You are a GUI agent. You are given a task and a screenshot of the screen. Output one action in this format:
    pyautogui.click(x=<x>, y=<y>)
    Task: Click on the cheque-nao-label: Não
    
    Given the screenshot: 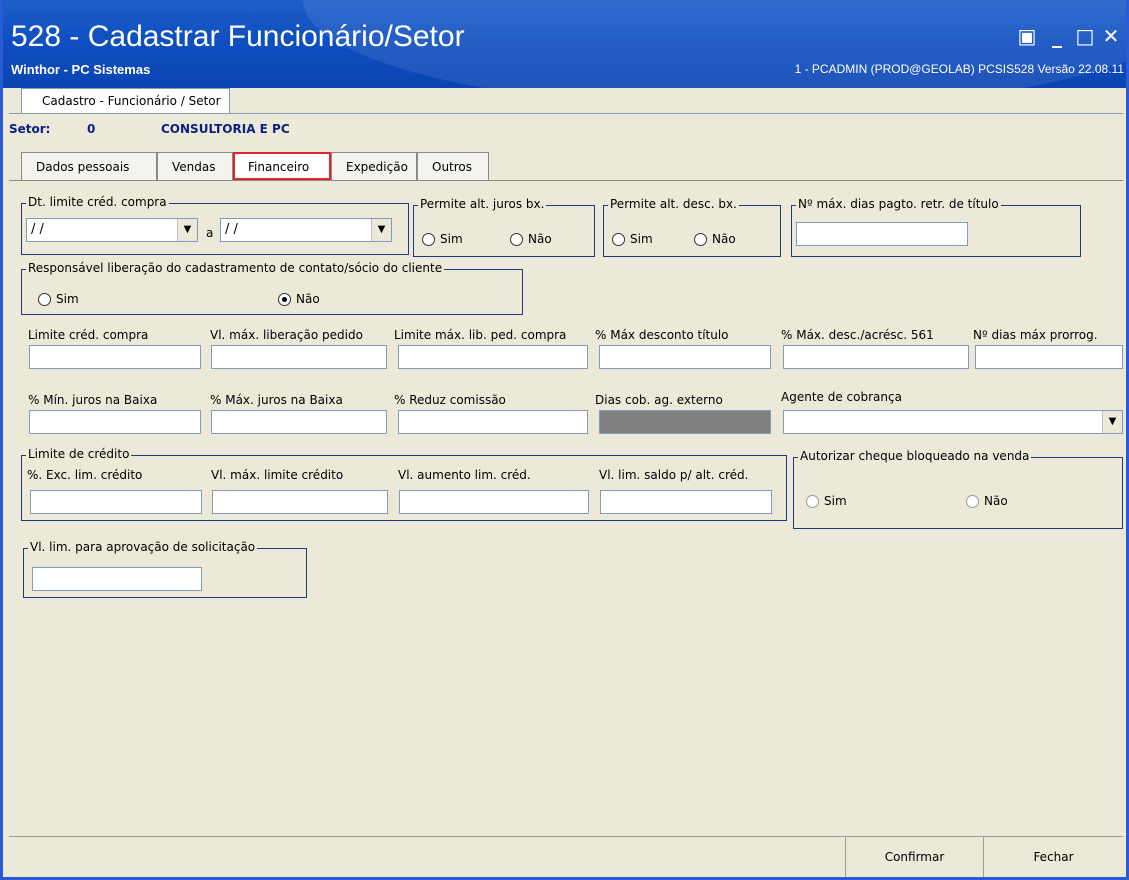 What is the action you would take?
    pyautogui.click(x=996, y=501)
    